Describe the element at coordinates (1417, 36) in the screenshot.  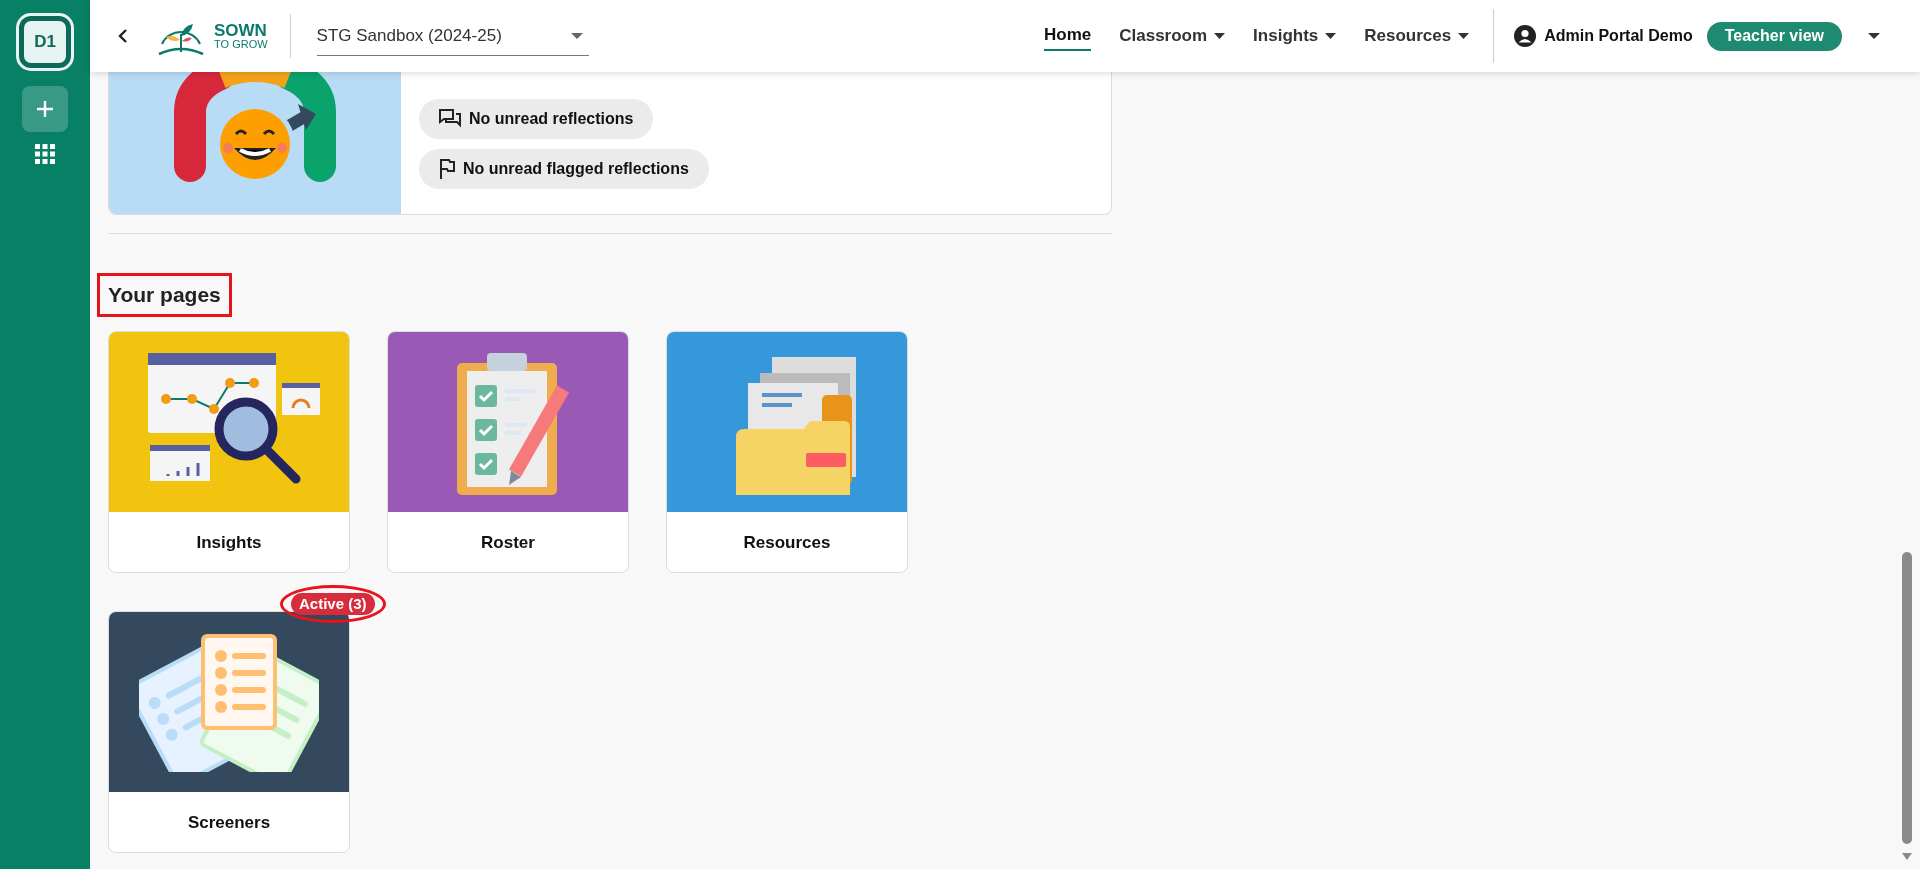
I see `nav-link: Resources` at that location.